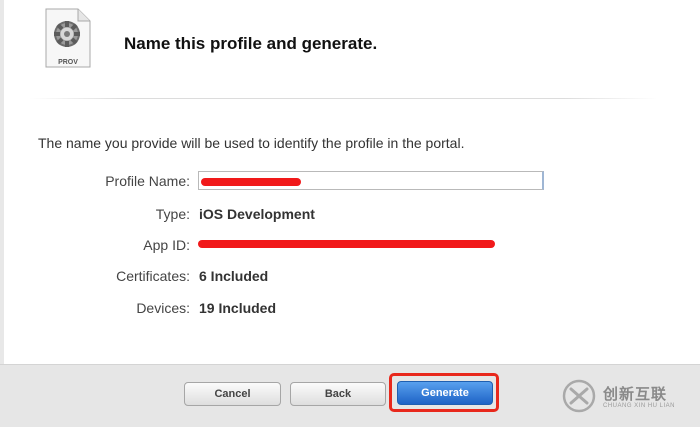 This screenshot has width=700, height=427. I want to click on devices-value: 19 Included, so click(238, 308).